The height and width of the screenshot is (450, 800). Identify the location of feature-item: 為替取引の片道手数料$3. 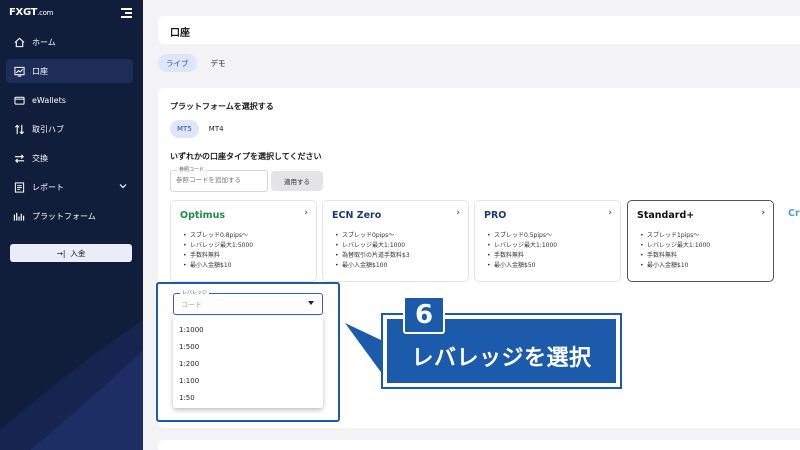
(372, 256).